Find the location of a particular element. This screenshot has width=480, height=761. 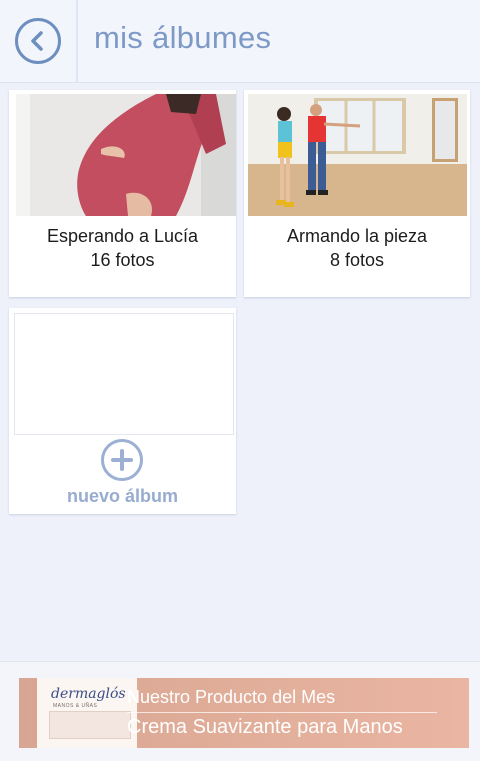

album-photo-count: 8 fotos is located at coordinates (357, 260).